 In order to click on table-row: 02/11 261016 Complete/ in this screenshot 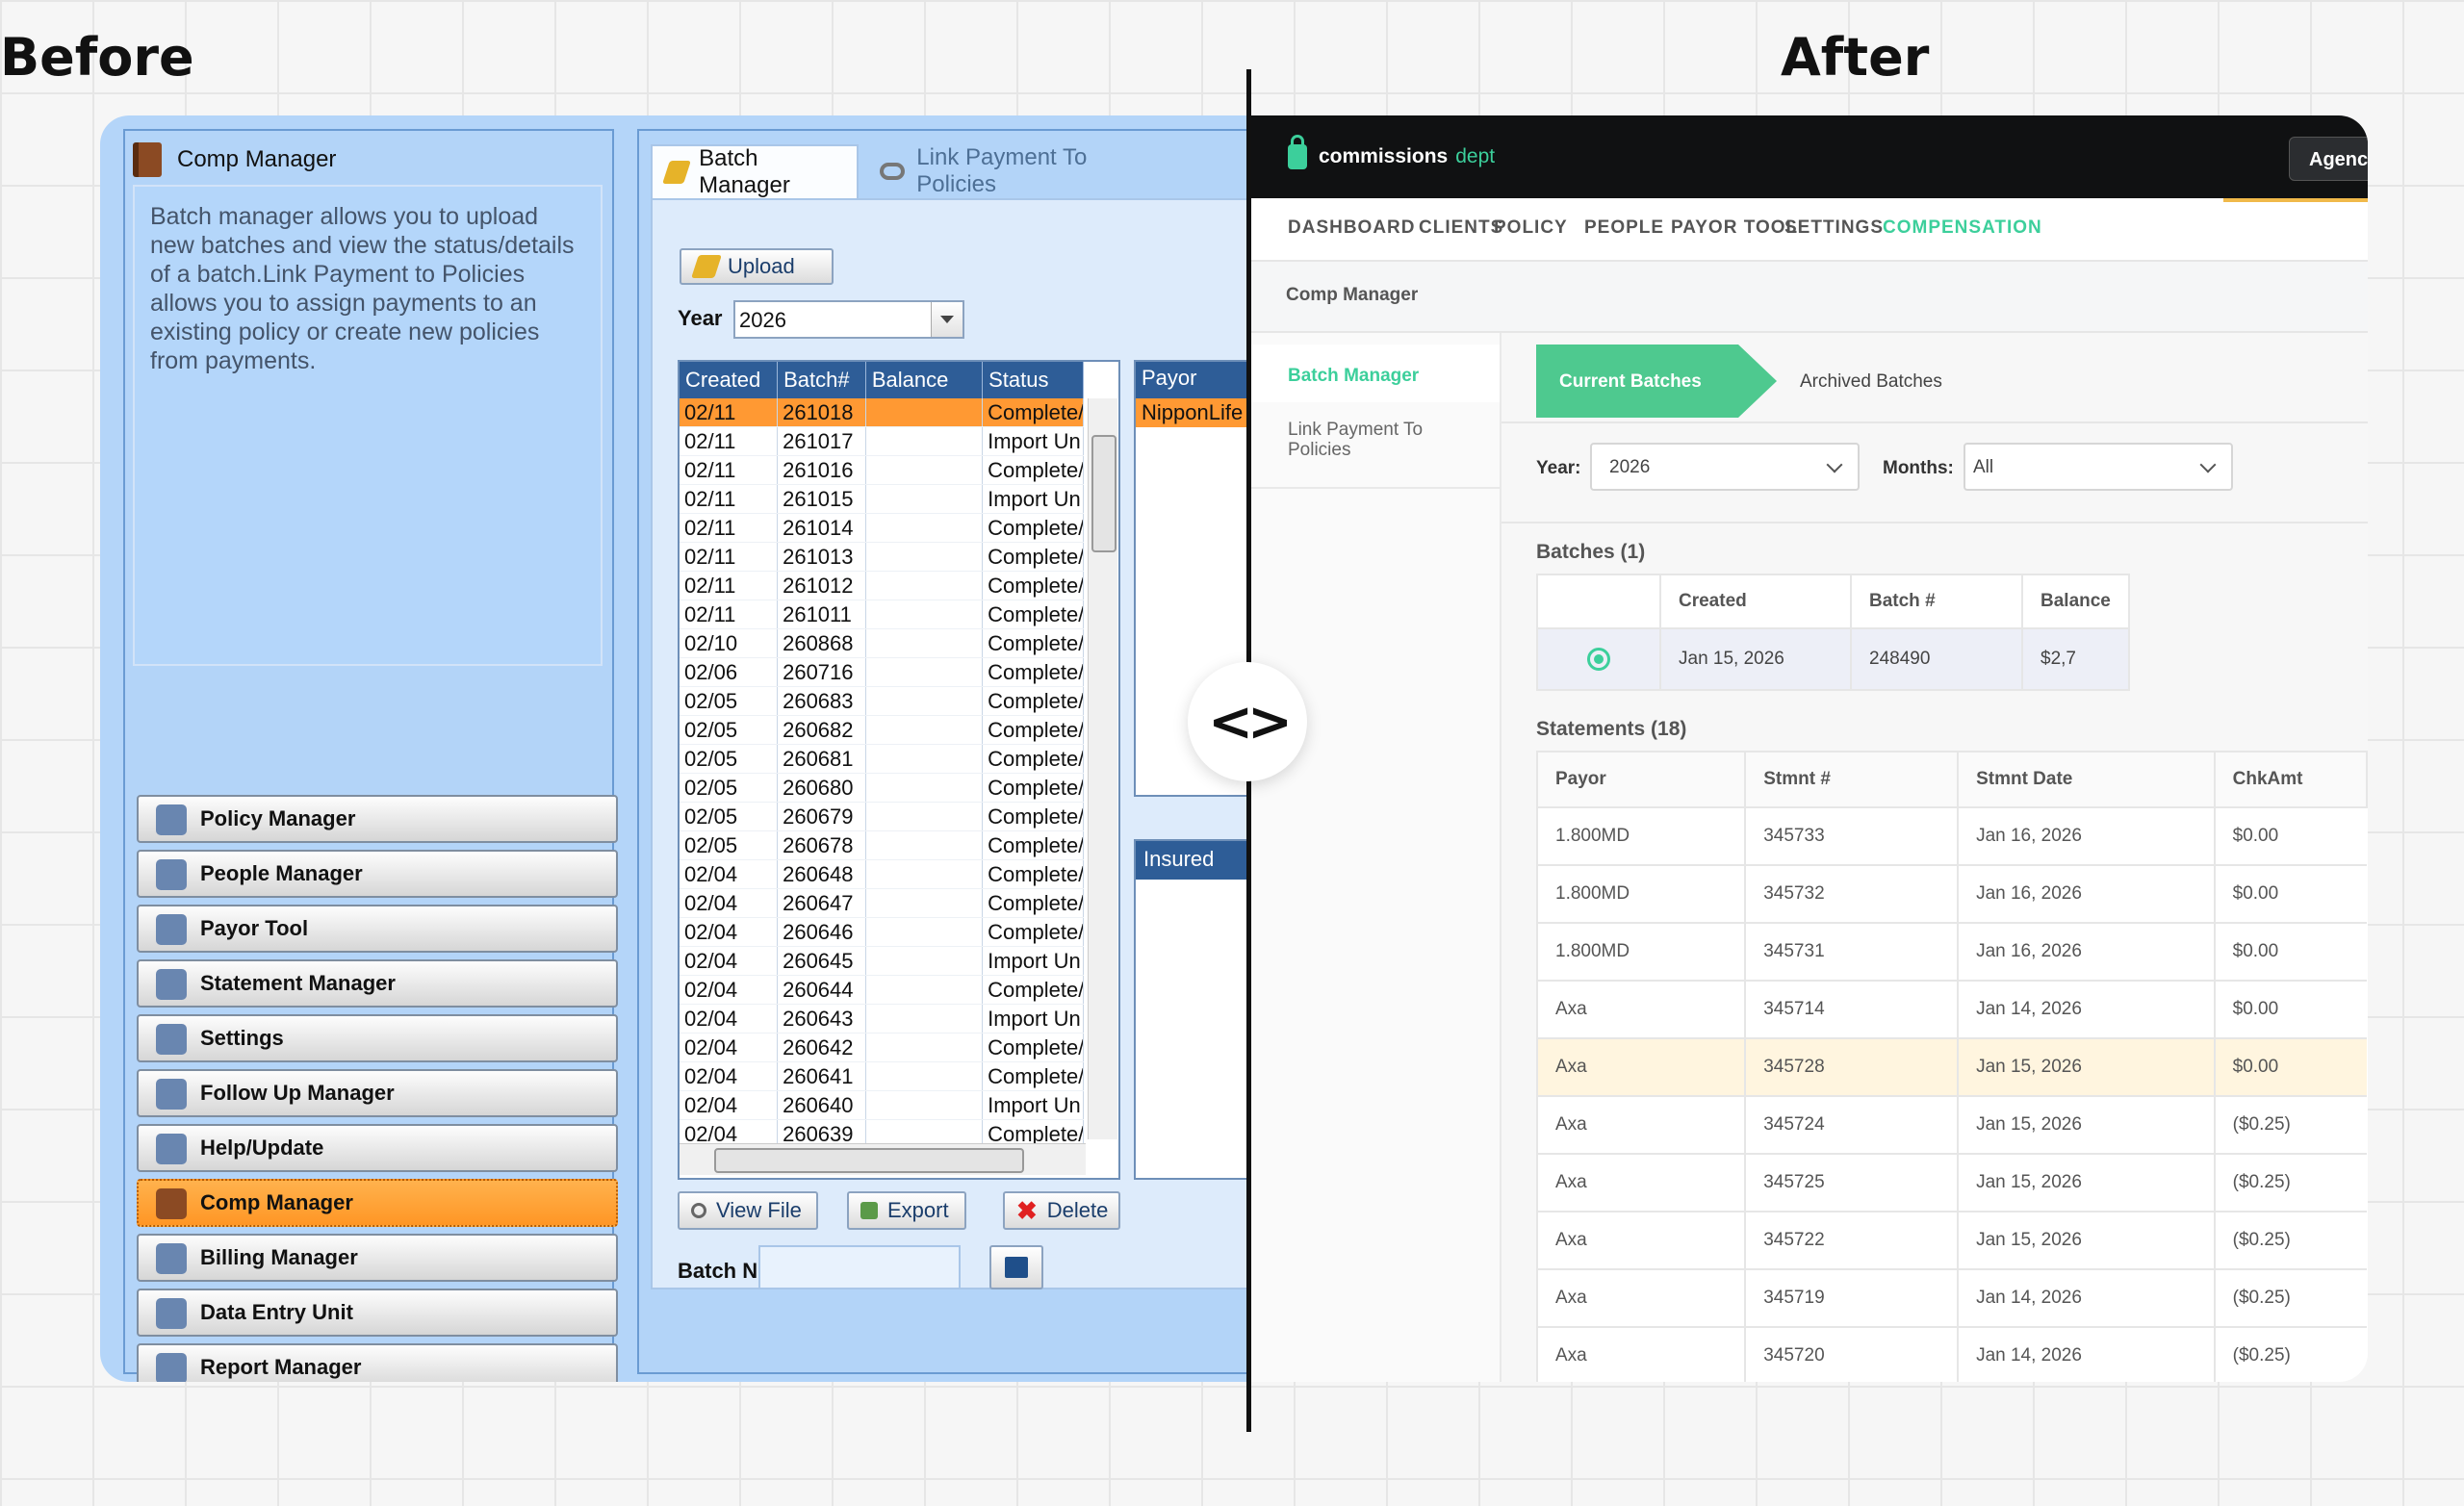, I will do `click(882, 470)`.